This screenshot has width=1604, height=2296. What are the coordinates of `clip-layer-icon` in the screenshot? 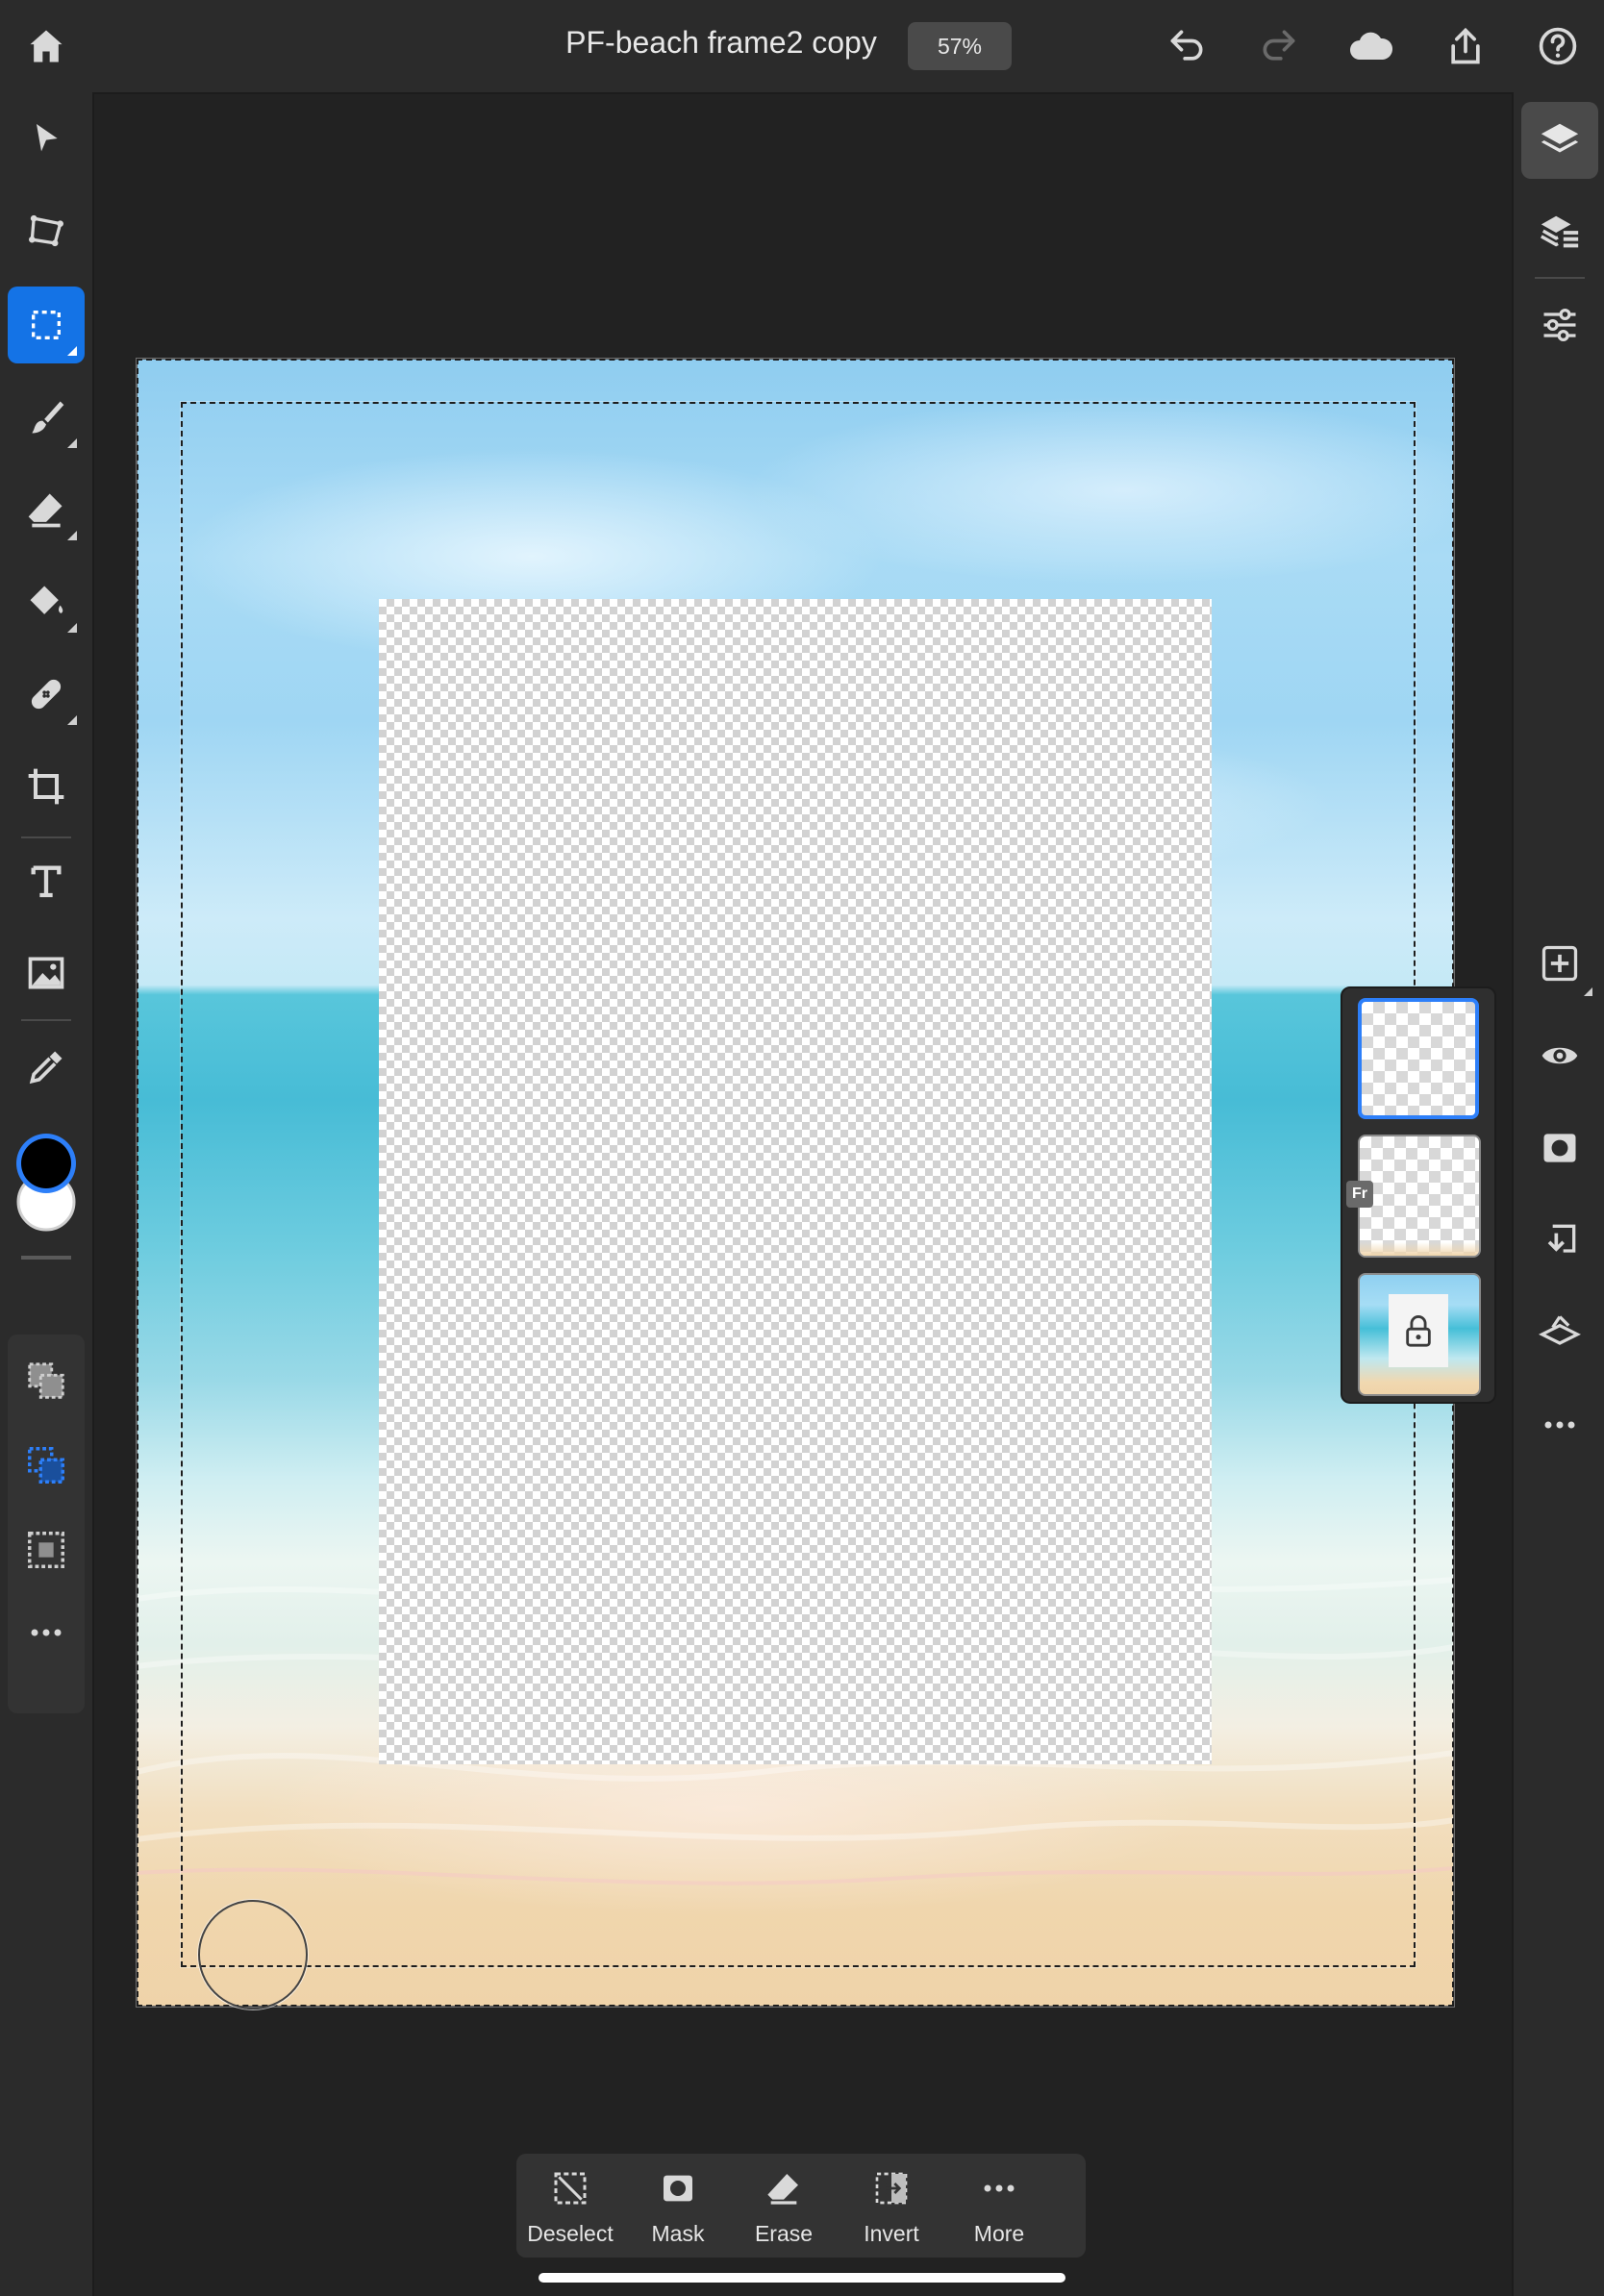 It's located at (1561, 1238).